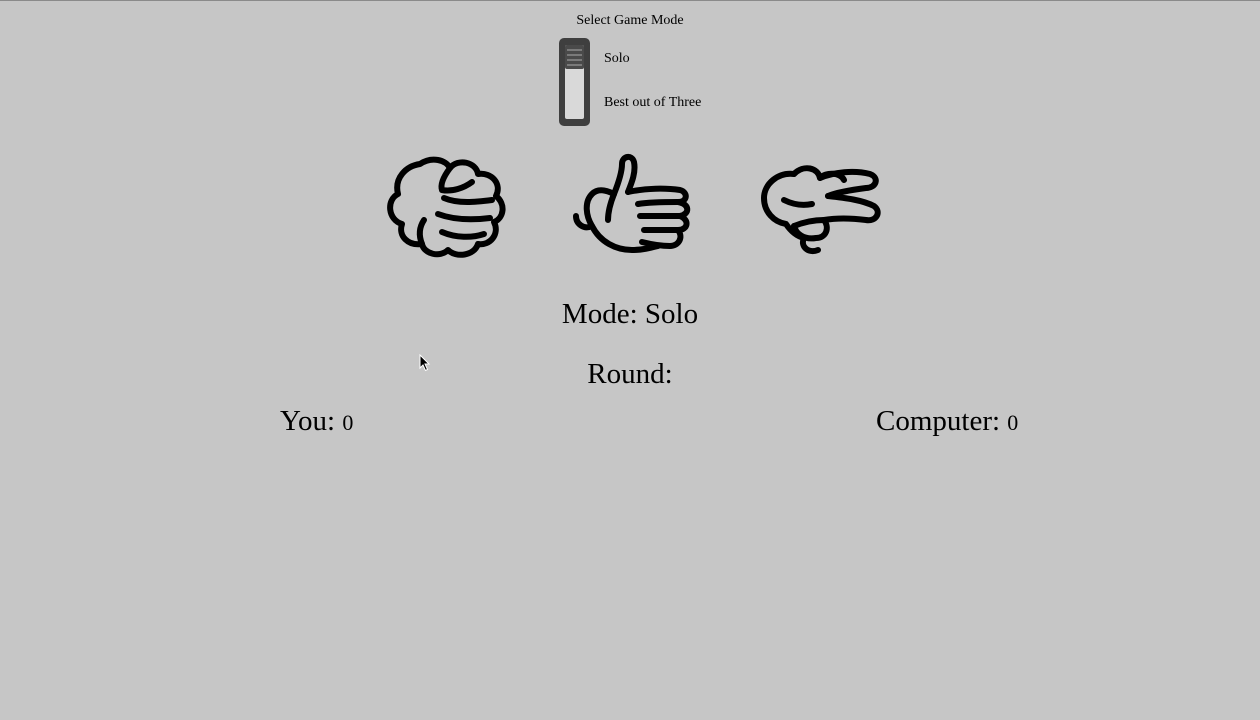 This screenshot has width=1260, height=720. I want to click on mode-option-best-of-three: Best out of Three, so click(652, 103).